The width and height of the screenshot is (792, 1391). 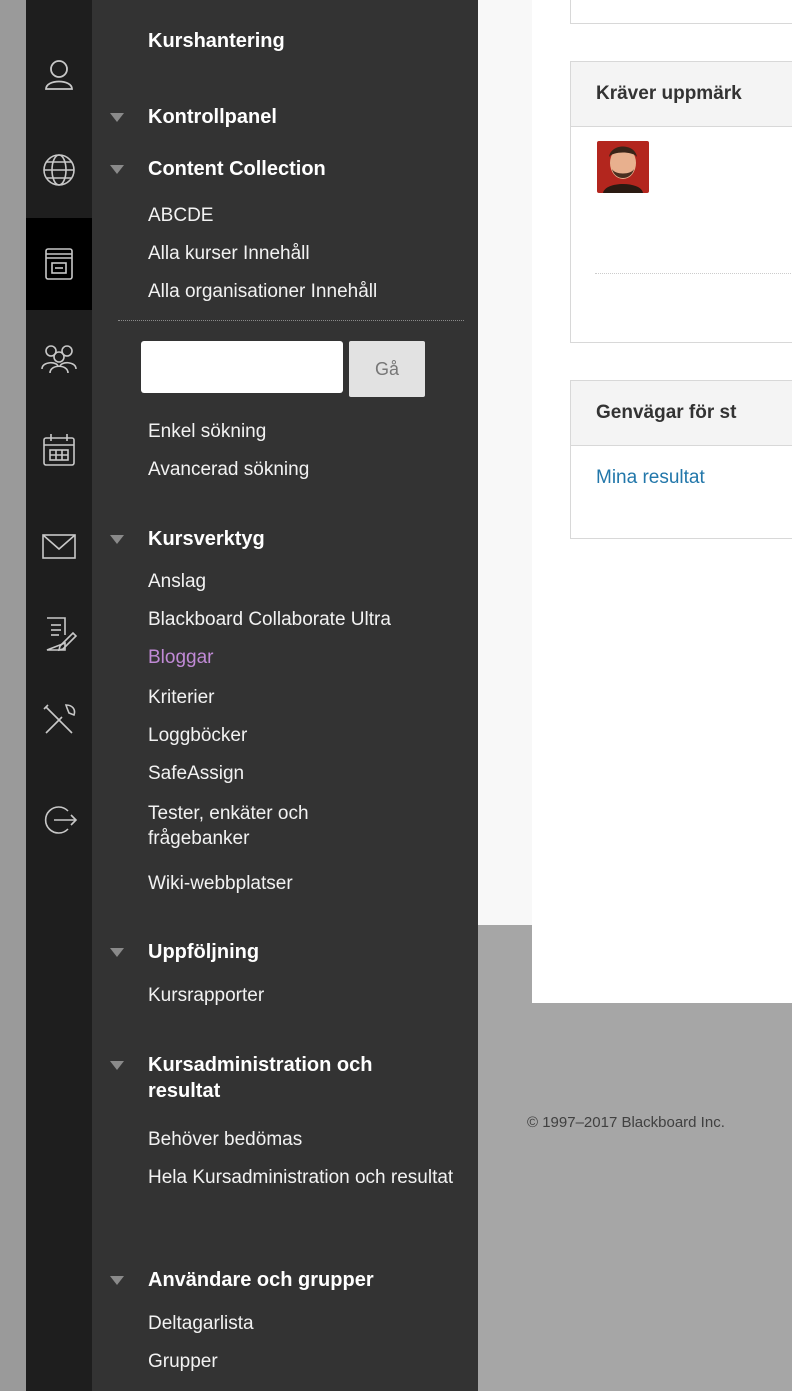 What do you see at coordinates (206, 539) in the screenshot?
I see `section-label: Kursverktyg` at bounding box center [206, 539].